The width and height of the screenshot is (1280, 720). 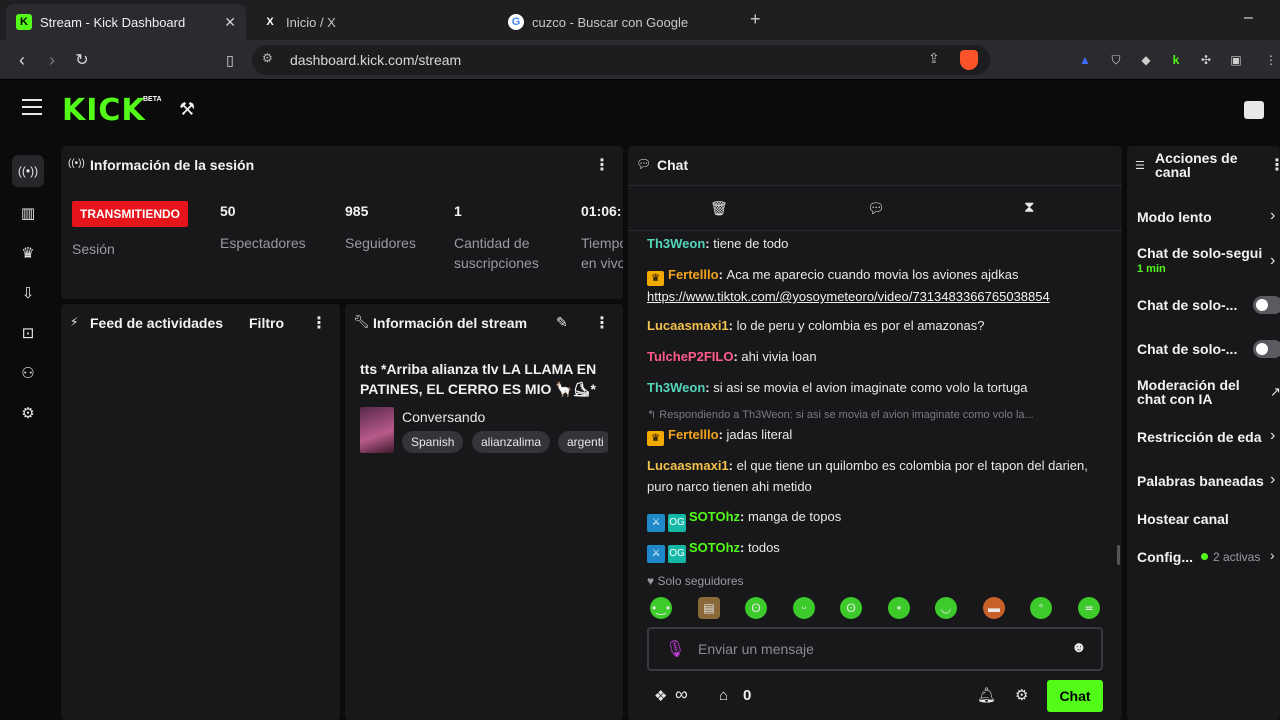 I want to click on share-icon: ⇪, so click(x=934, y=58).